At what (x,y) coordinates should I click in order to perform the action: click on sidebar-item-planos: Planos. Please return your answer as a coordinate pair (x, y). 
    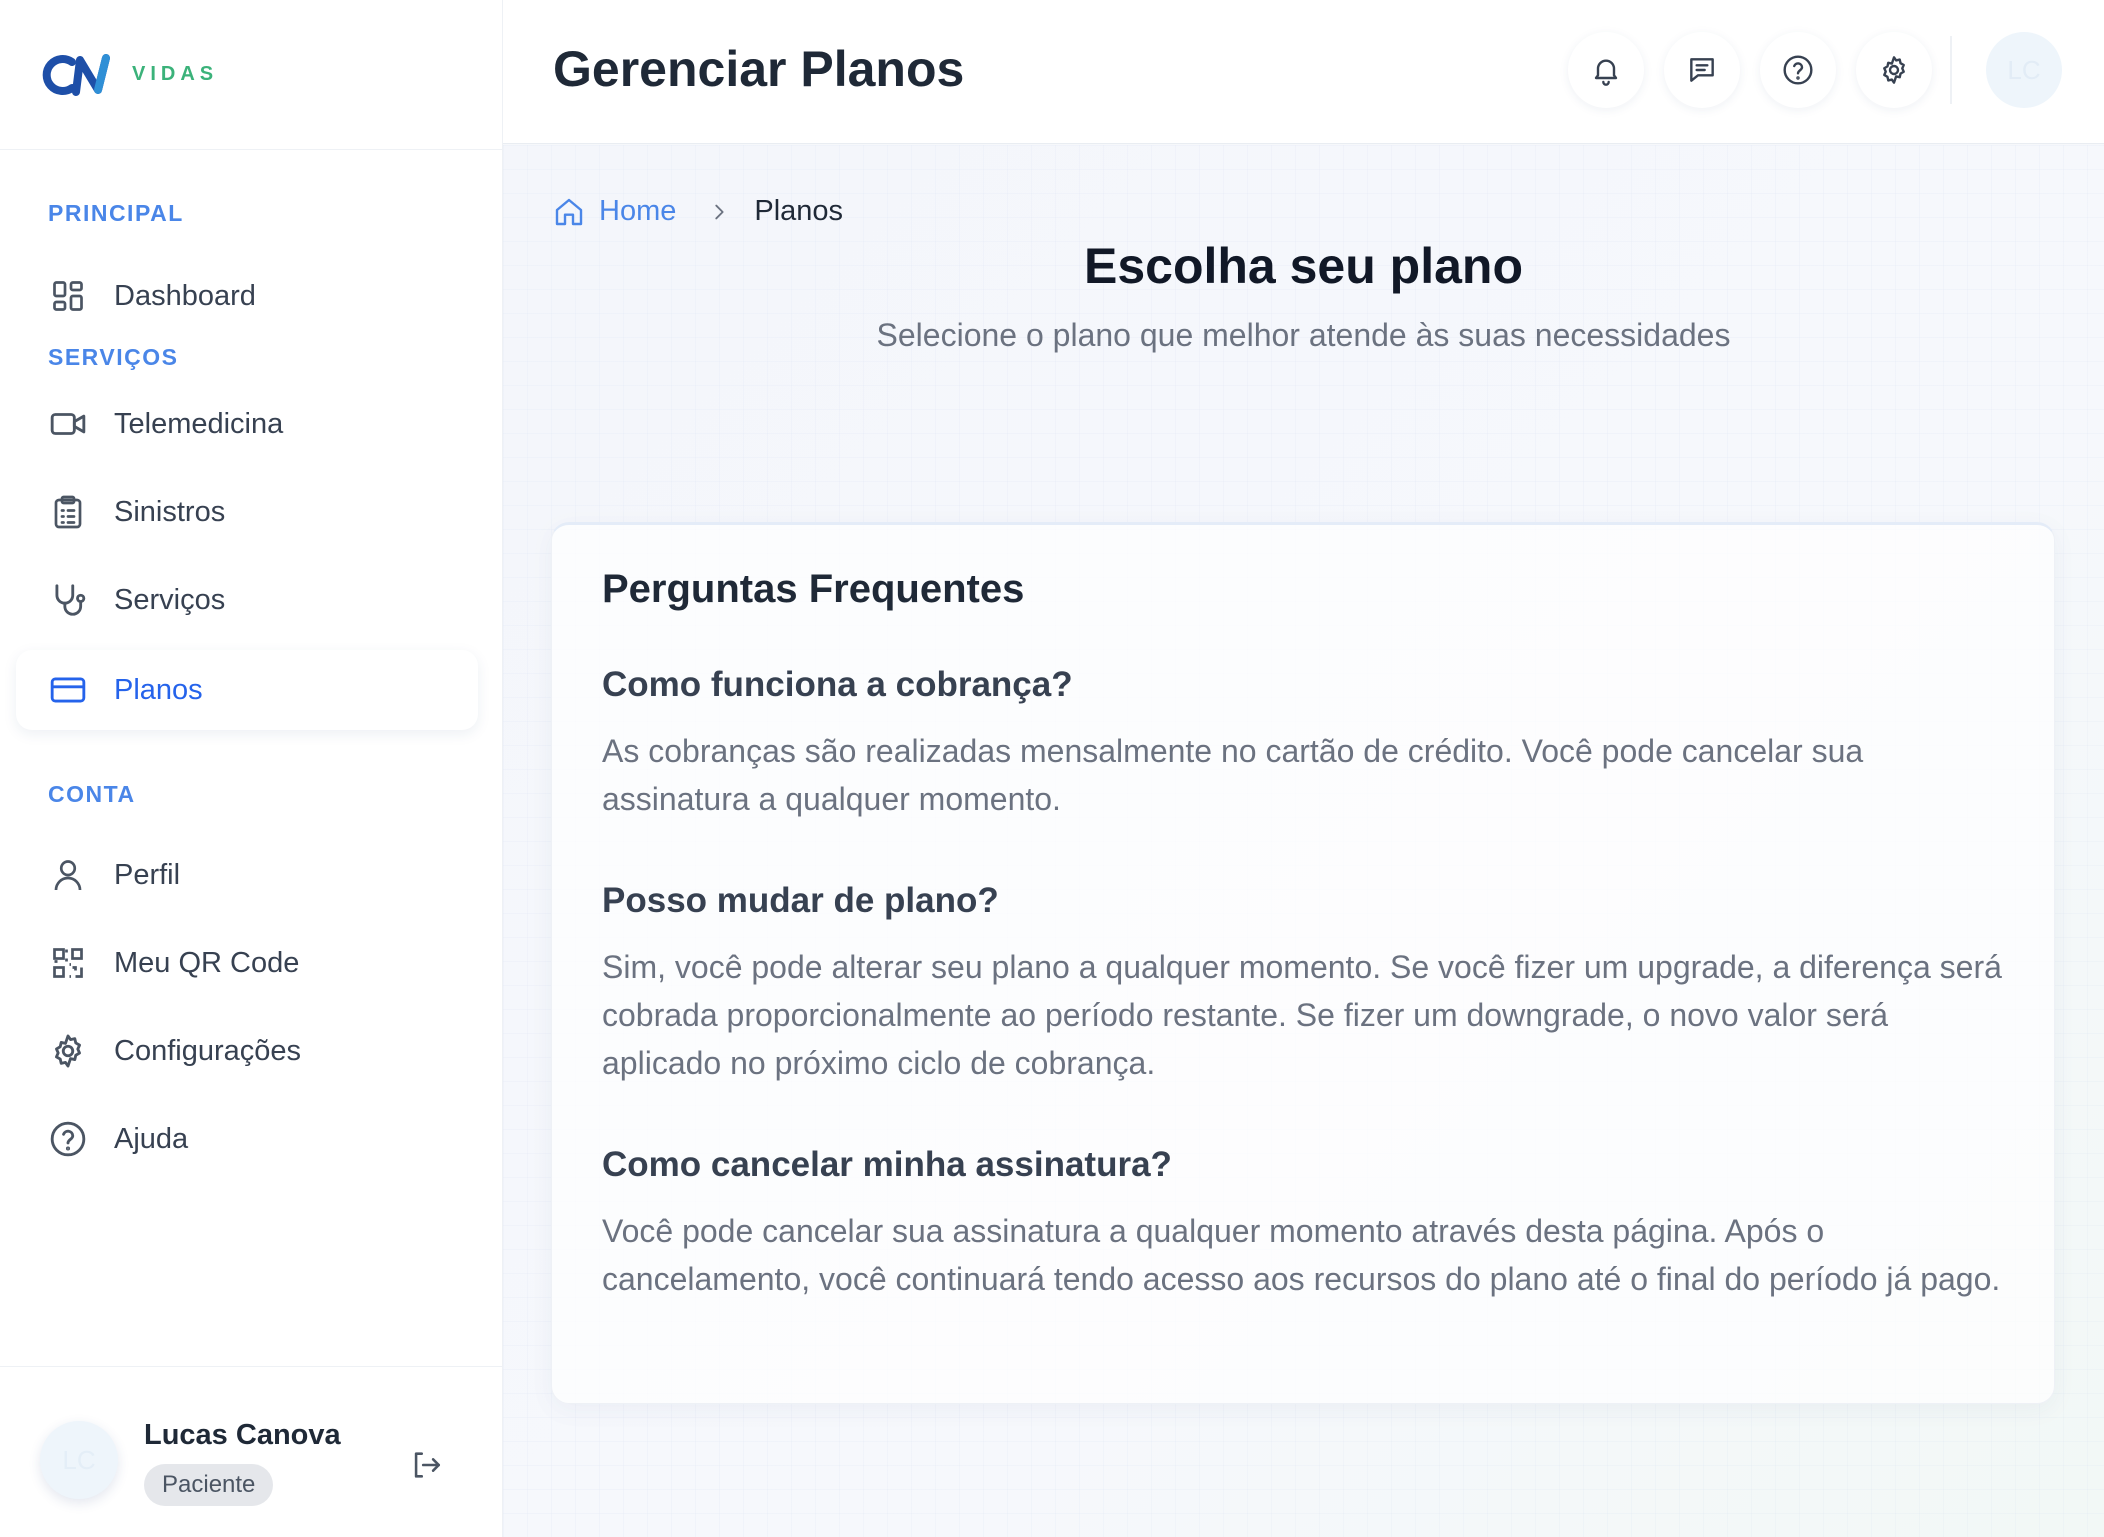
    Looking at the image, I should click on (247, 690).